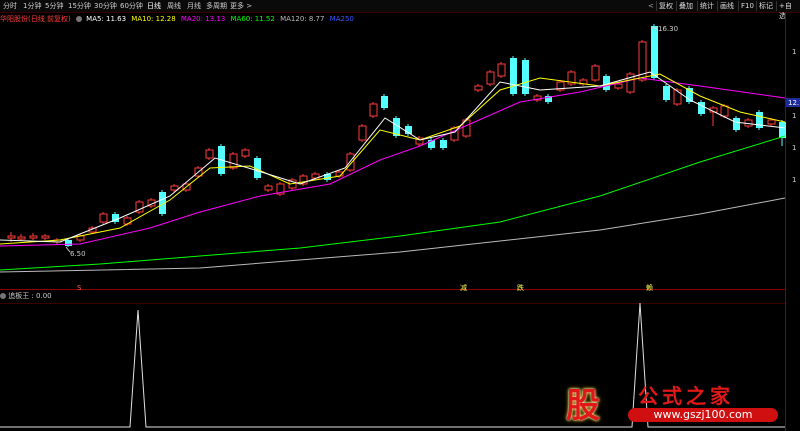 The width and height of the screenshot is (800, 431). What do you see at coordinates (78, 254) in the screenshot?
I see `low-label: 6.50` at bounding box center [78, 254].